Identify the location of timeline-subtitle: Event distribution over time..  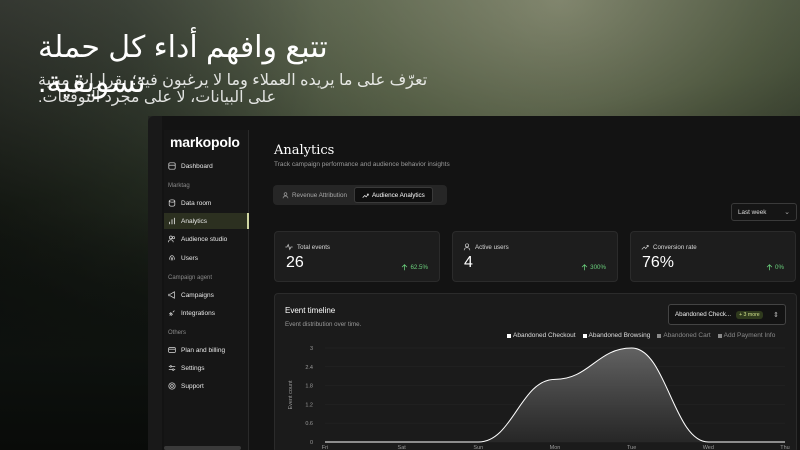
(323, 324).